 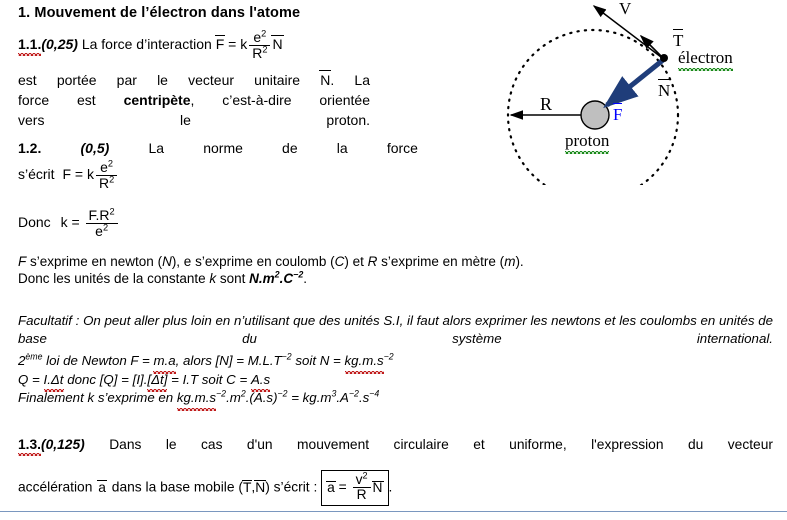 What do you see at coordinates (63, 444) in the screenshot?
I see `section-1-3-points: (0,125)` at bounding box center [63, 444].